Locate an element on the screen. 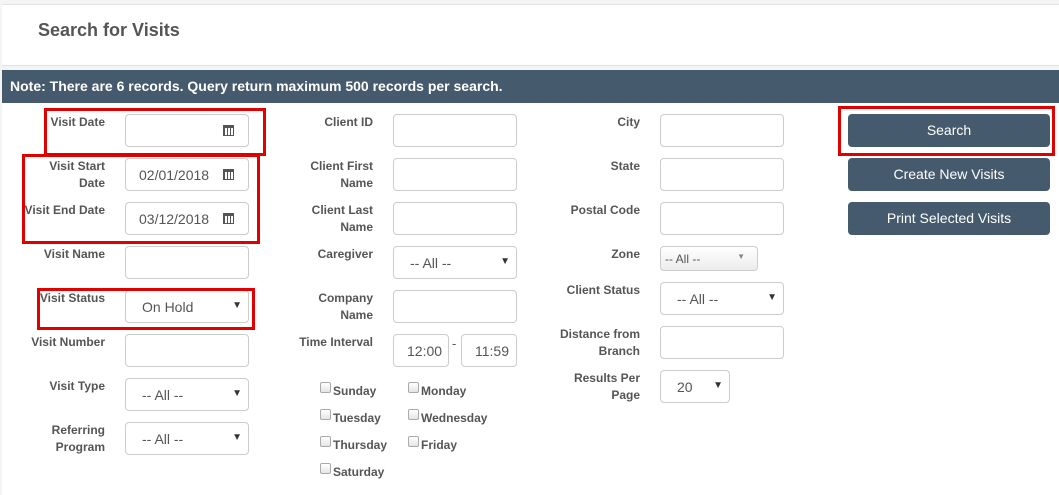 The image size is (1059, 495). sunday-checkbox is located at coordinates (325, 387).